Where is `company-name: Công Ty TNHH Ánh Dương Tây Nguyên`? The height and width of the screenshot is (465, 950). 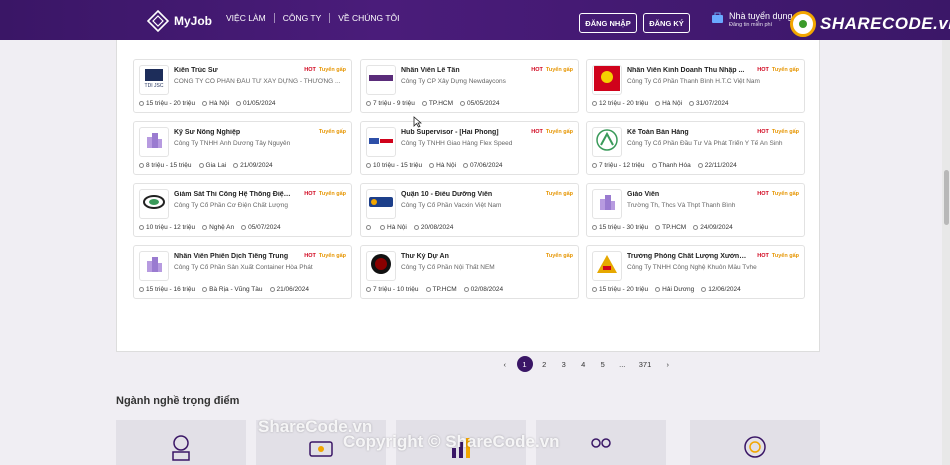
company-name: Công Ty TNHH Ánh Dương Tây Nguyên is located at coordinates (261, 143).